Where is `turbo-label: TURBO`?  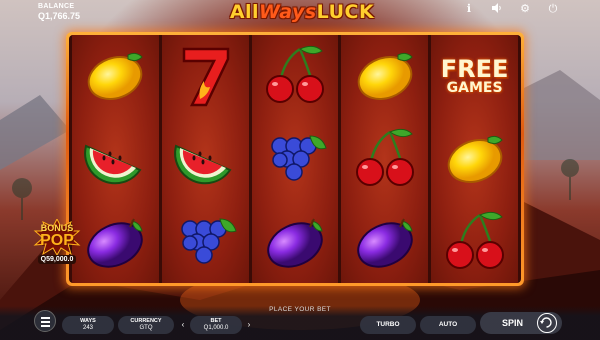 turbo-label: TURBO is located at coordinates (388, 324).